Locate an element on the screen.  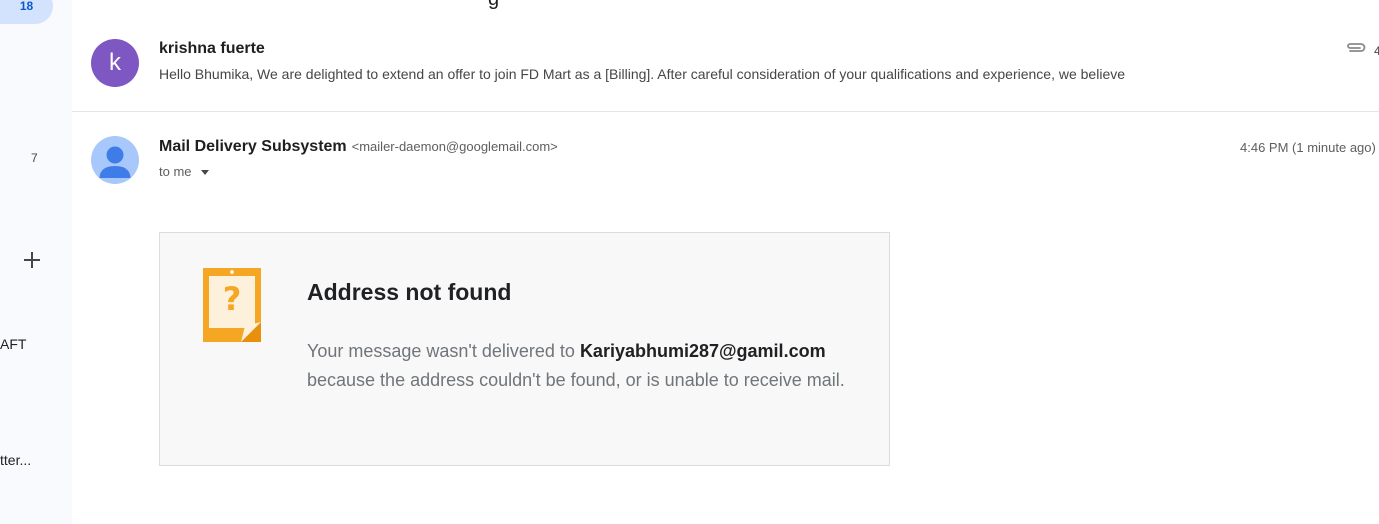
failed-address: Kariyabhumi287@gamil.com is located at coordinates (702, 351).